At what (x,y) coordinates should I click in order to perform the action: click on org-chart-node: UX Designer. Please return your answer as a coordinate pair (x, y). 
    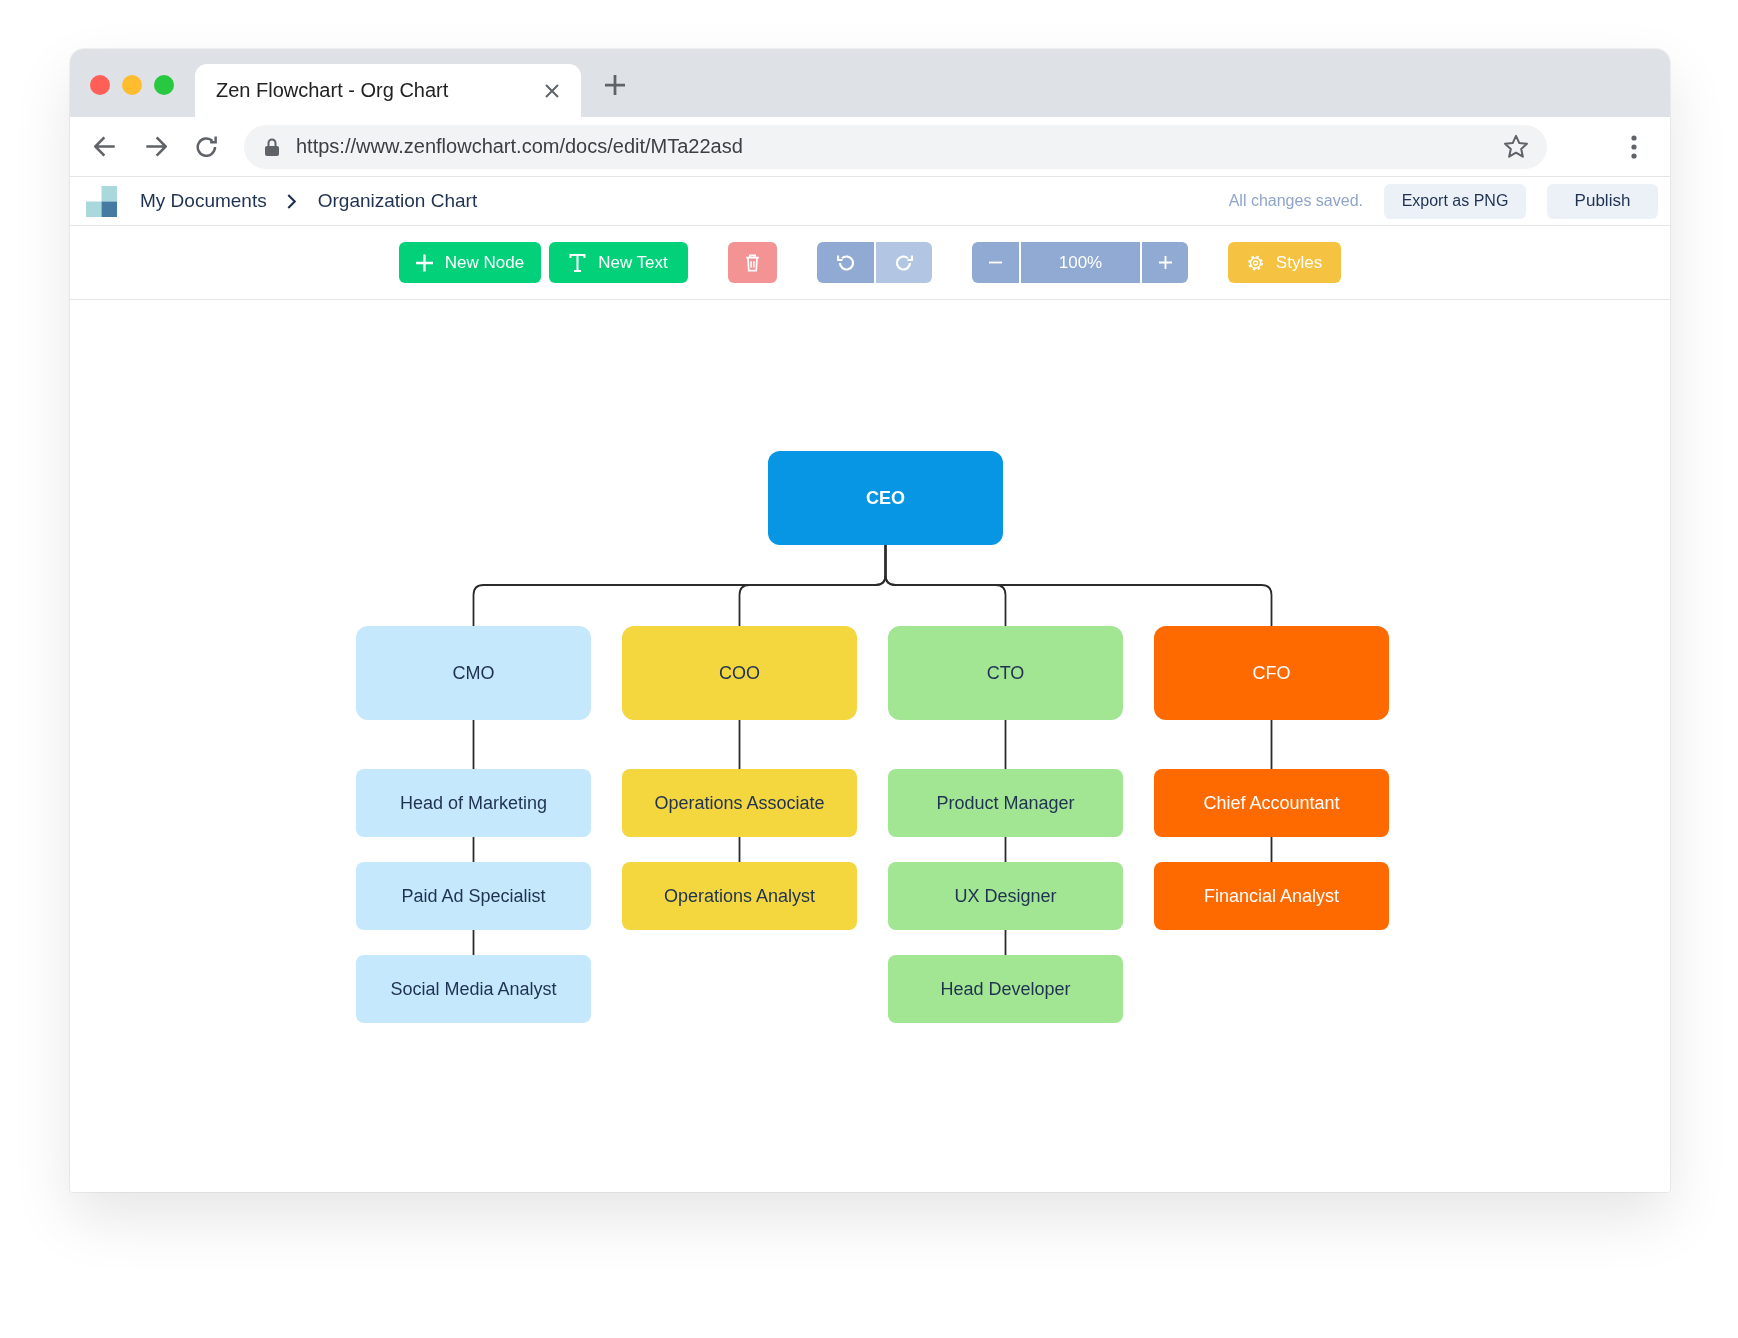
    Looking at the image, I should click on (1005, 896).